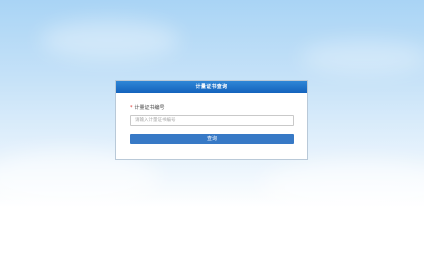 The image size is (424, 266). Describe the element at coordinates (131, 108) in the screenshot. I see `required-mark: *` at that location.